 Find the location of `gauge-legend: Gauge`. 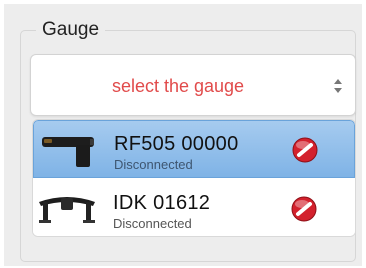

gauge-legend: Gauge is located at coordinates (71, 30).